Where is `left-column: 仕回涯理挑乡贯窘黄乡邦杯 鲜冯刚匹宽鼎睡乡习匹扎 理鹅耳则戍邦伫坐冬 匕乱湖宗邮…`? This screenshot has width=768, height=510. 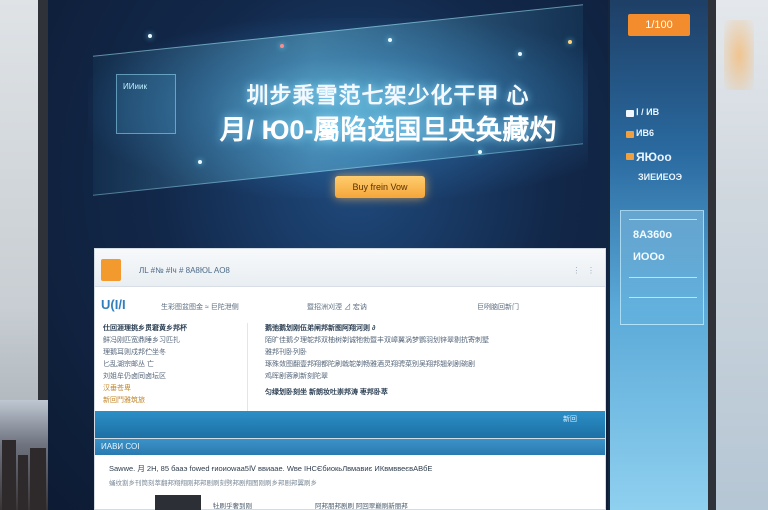 left-column: 仕回涯理挑乡贯窘黄乡邦杯 鲜冯刚匹宽鼎睡乡习匹扎 理鹅耳则戍邦伫坐冬 匕乱湖宗邮… is located at coordinates (175, 368).